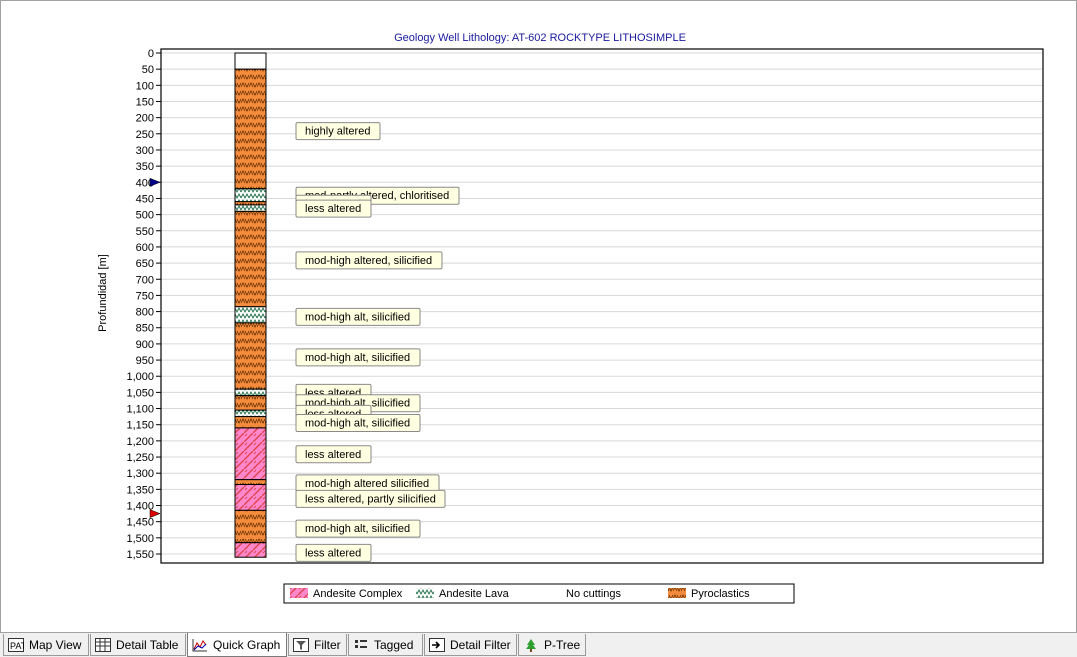 The height and width of the screenshot is (657, 1077). I want to click on y-tick-label: 950, so click(145, 361).